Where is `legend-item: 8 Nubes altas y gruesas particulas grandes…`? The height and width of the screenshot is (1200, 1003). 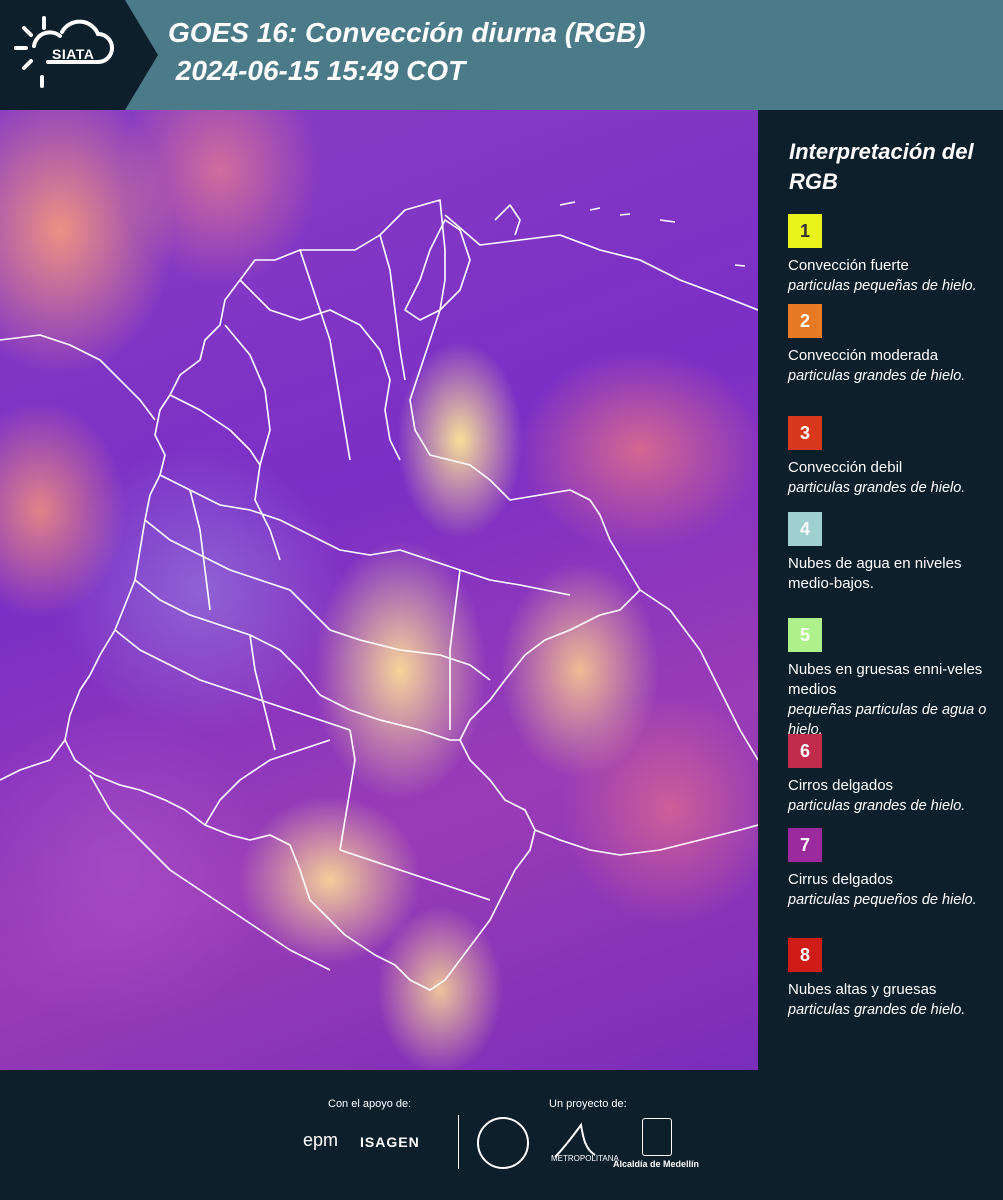
legend-item: 8 Nubes altas y gruesas particulas grandes… is located at coordinates (890, 979).